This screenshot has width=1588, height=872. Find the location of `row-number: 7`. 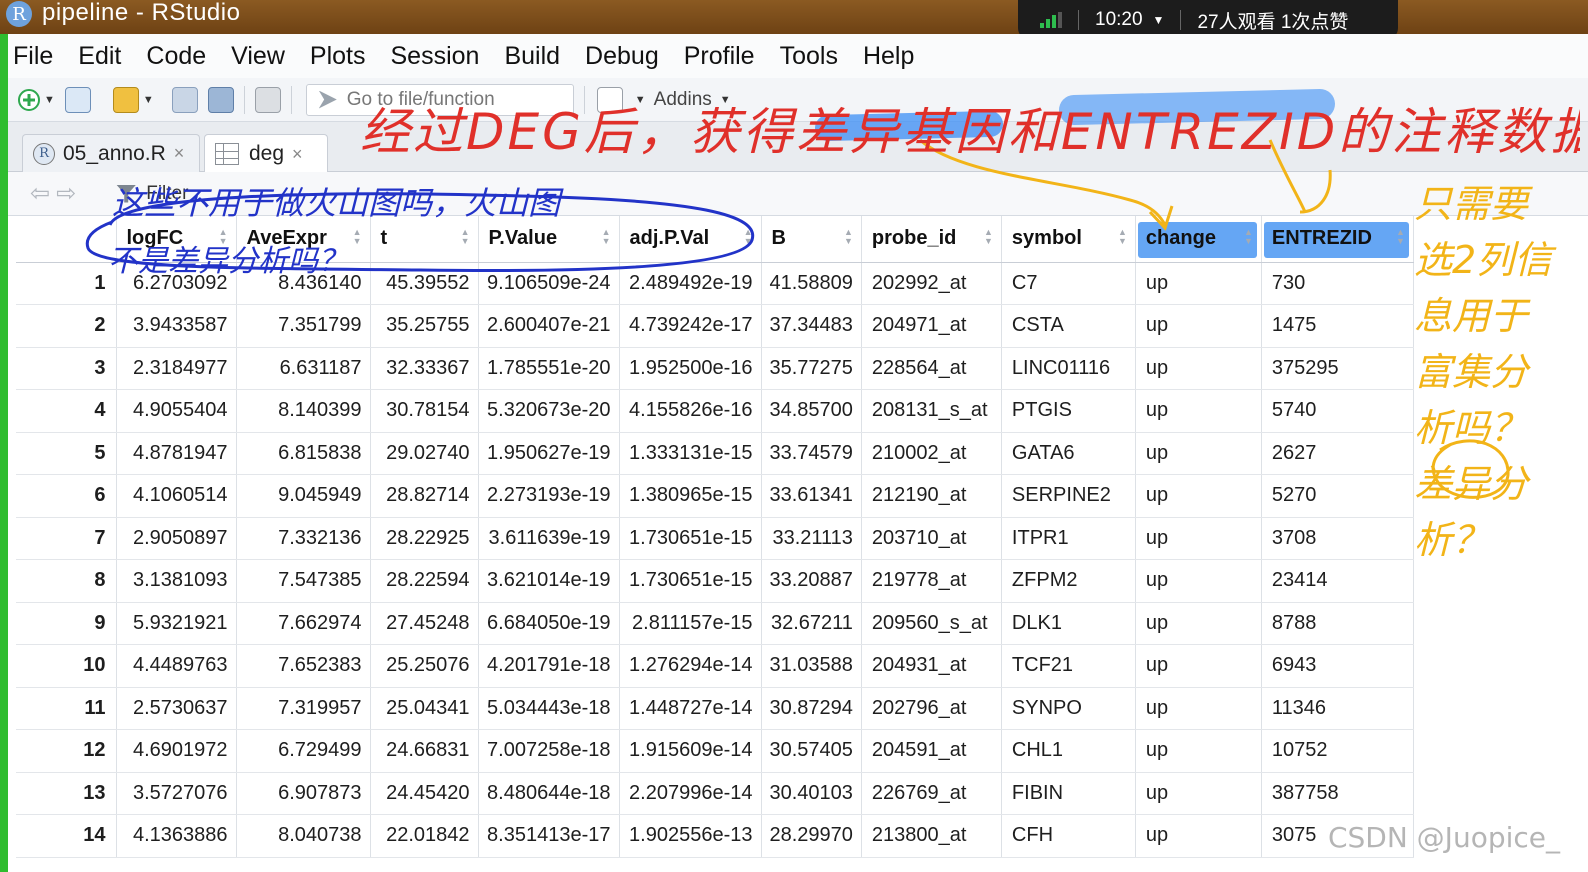

row-number: 7 is located at coordinates (66, 538).